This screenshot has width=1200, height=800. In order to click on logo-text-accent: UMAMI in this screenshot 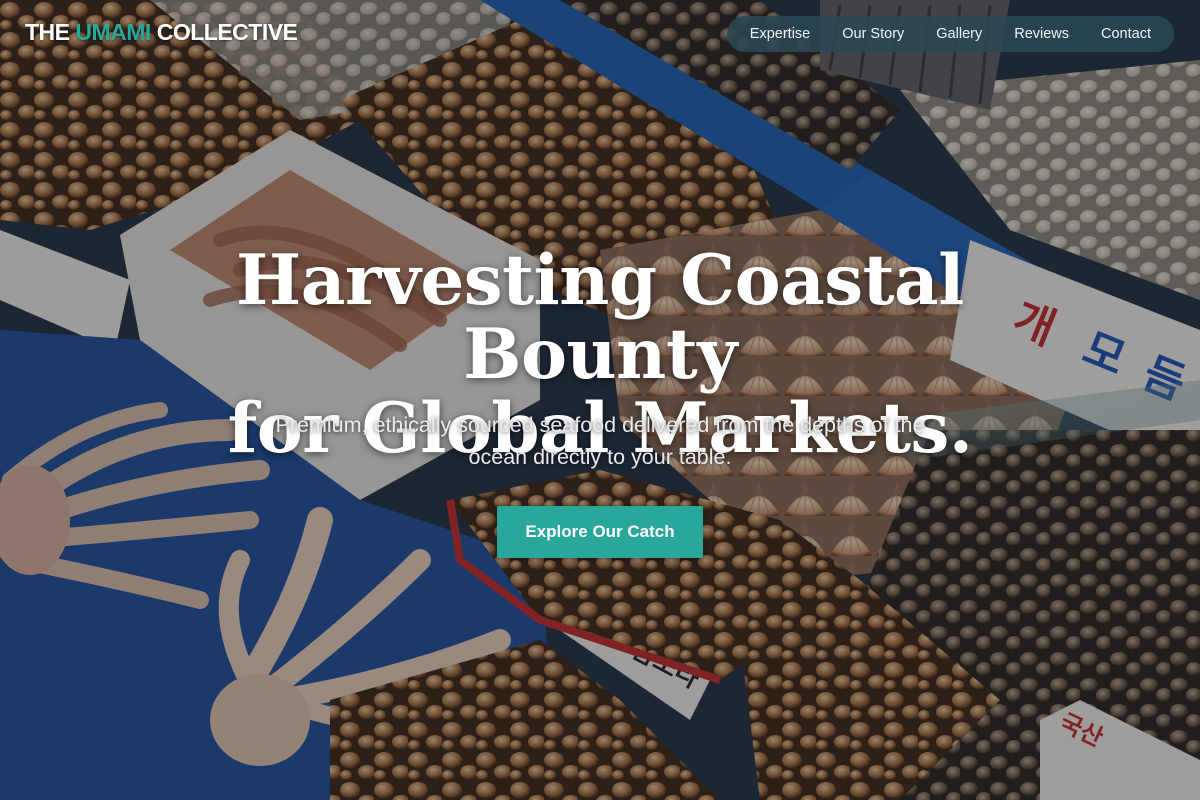, I will do `click(113, 32)`.